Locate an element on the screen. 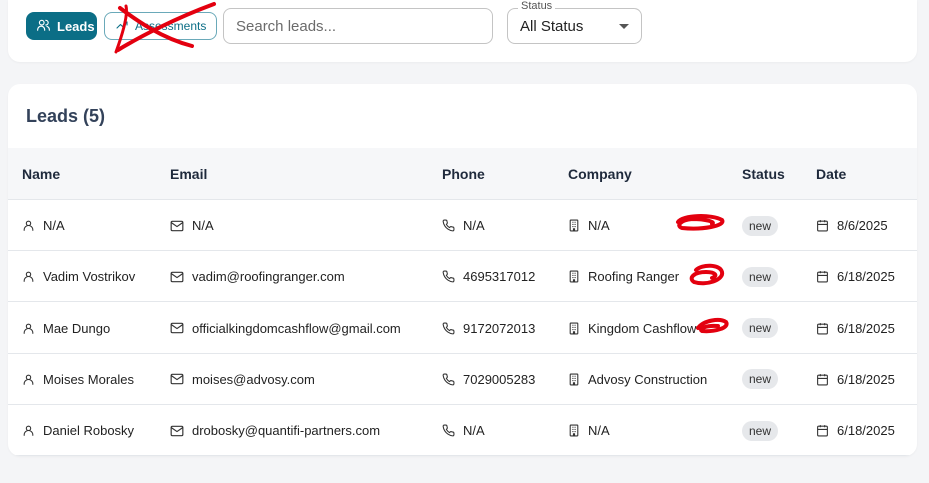  cell-email: officialkingdomcashflow@gmail.com is located at coordinates (285, 328).